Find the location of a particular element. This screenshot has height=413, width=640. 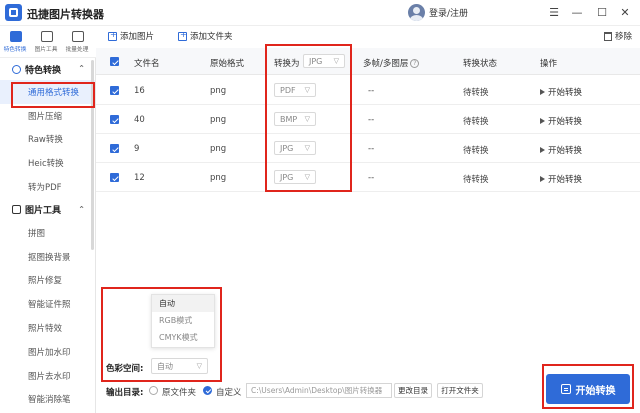

row-filename: 12 is located at coordinates (139, 178).